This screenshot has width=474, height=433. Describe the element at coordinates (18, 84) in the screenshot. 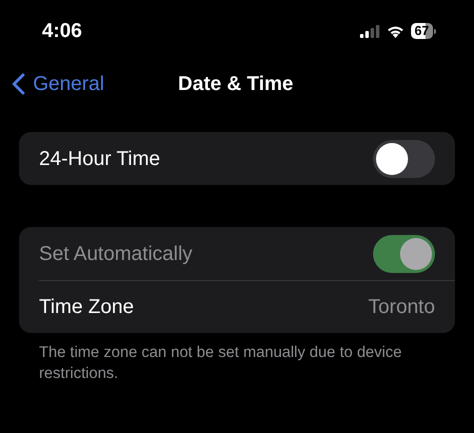

I see `chevron-left-icon` at that location.